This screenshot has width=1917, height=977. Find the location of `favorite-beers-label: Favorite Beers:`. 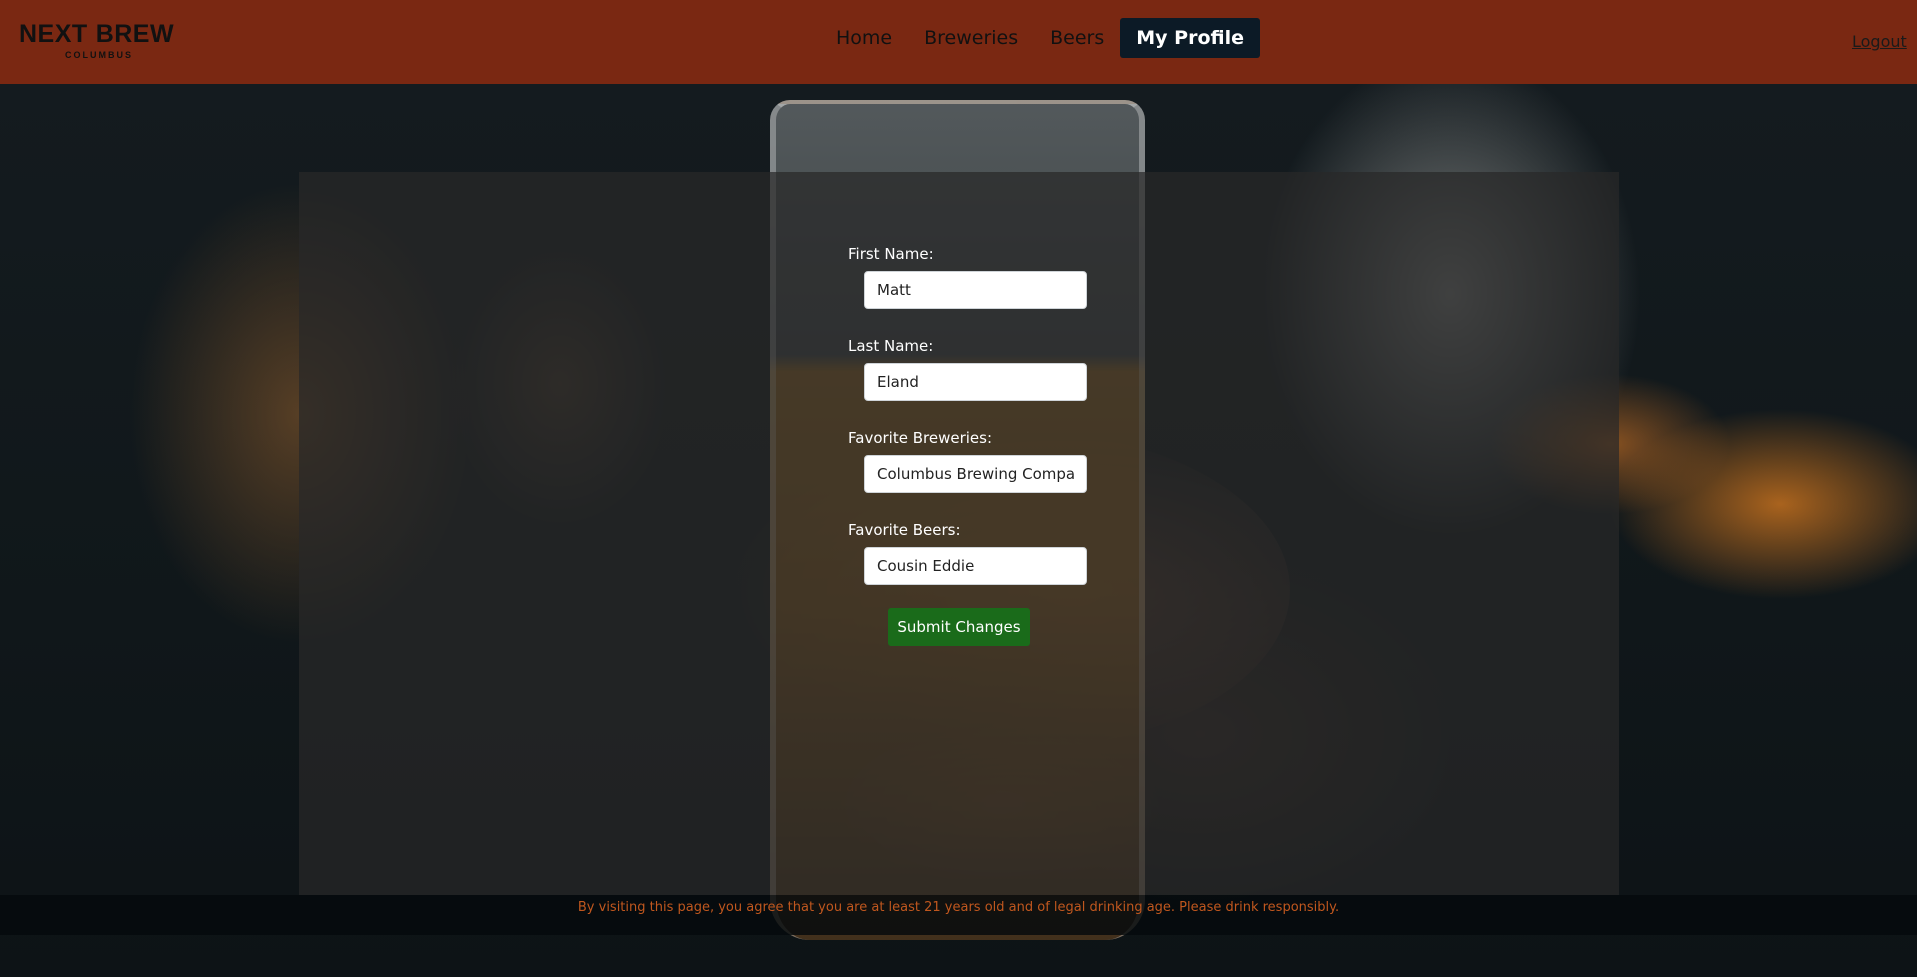

favorite-beers-label: Favorite Beers: is located at coordinates (904, 530).